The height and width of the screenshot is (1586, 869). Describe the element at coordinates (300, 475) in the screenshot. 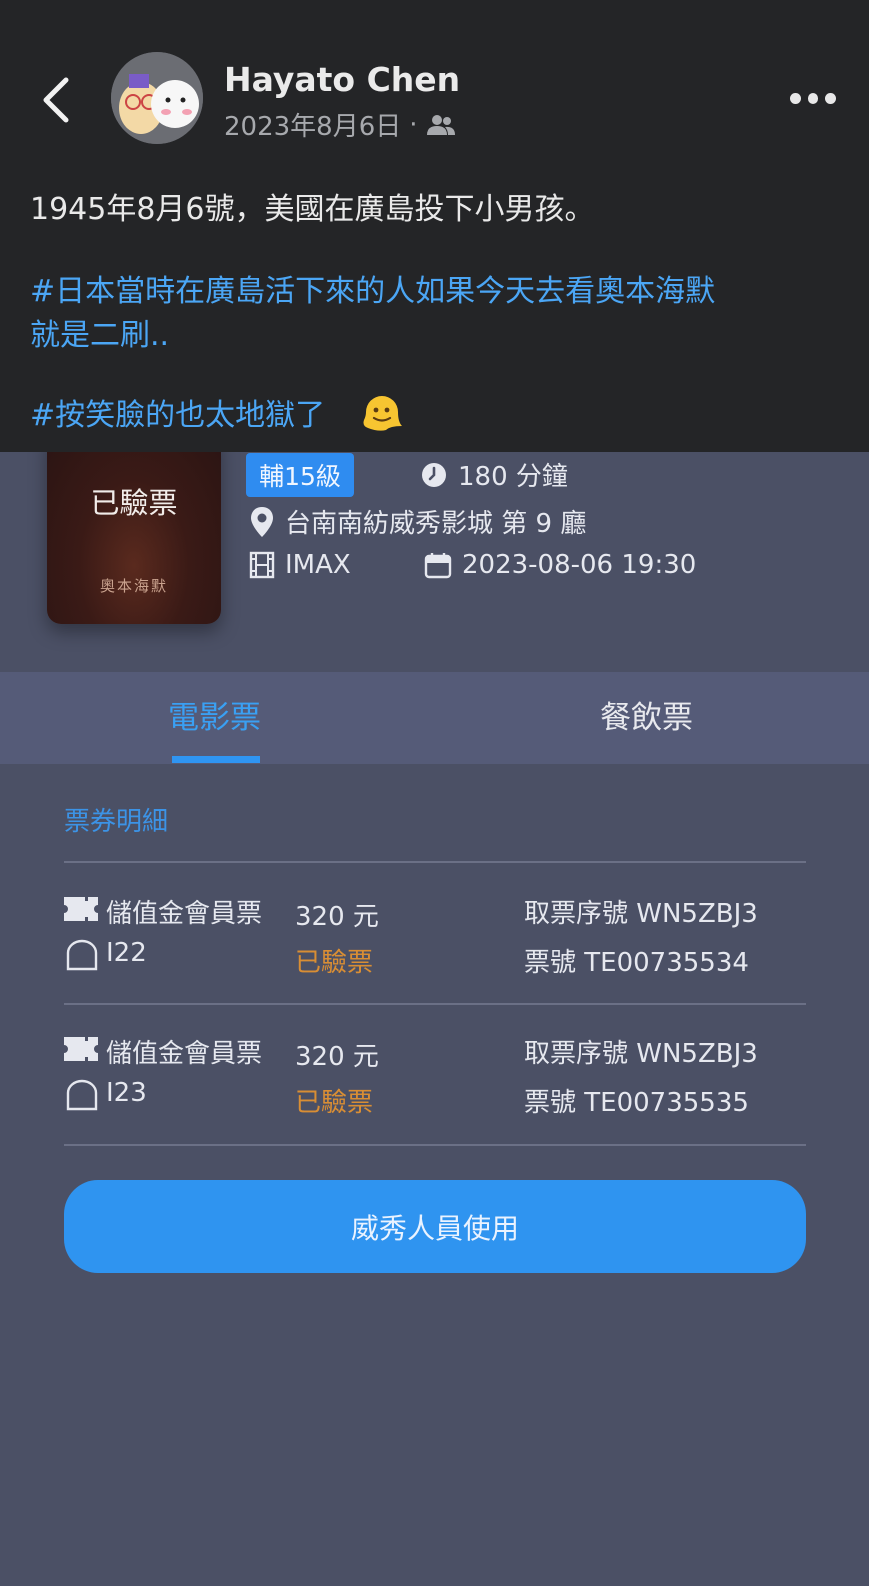

I see `rating-badge: 輔15級` at that location.